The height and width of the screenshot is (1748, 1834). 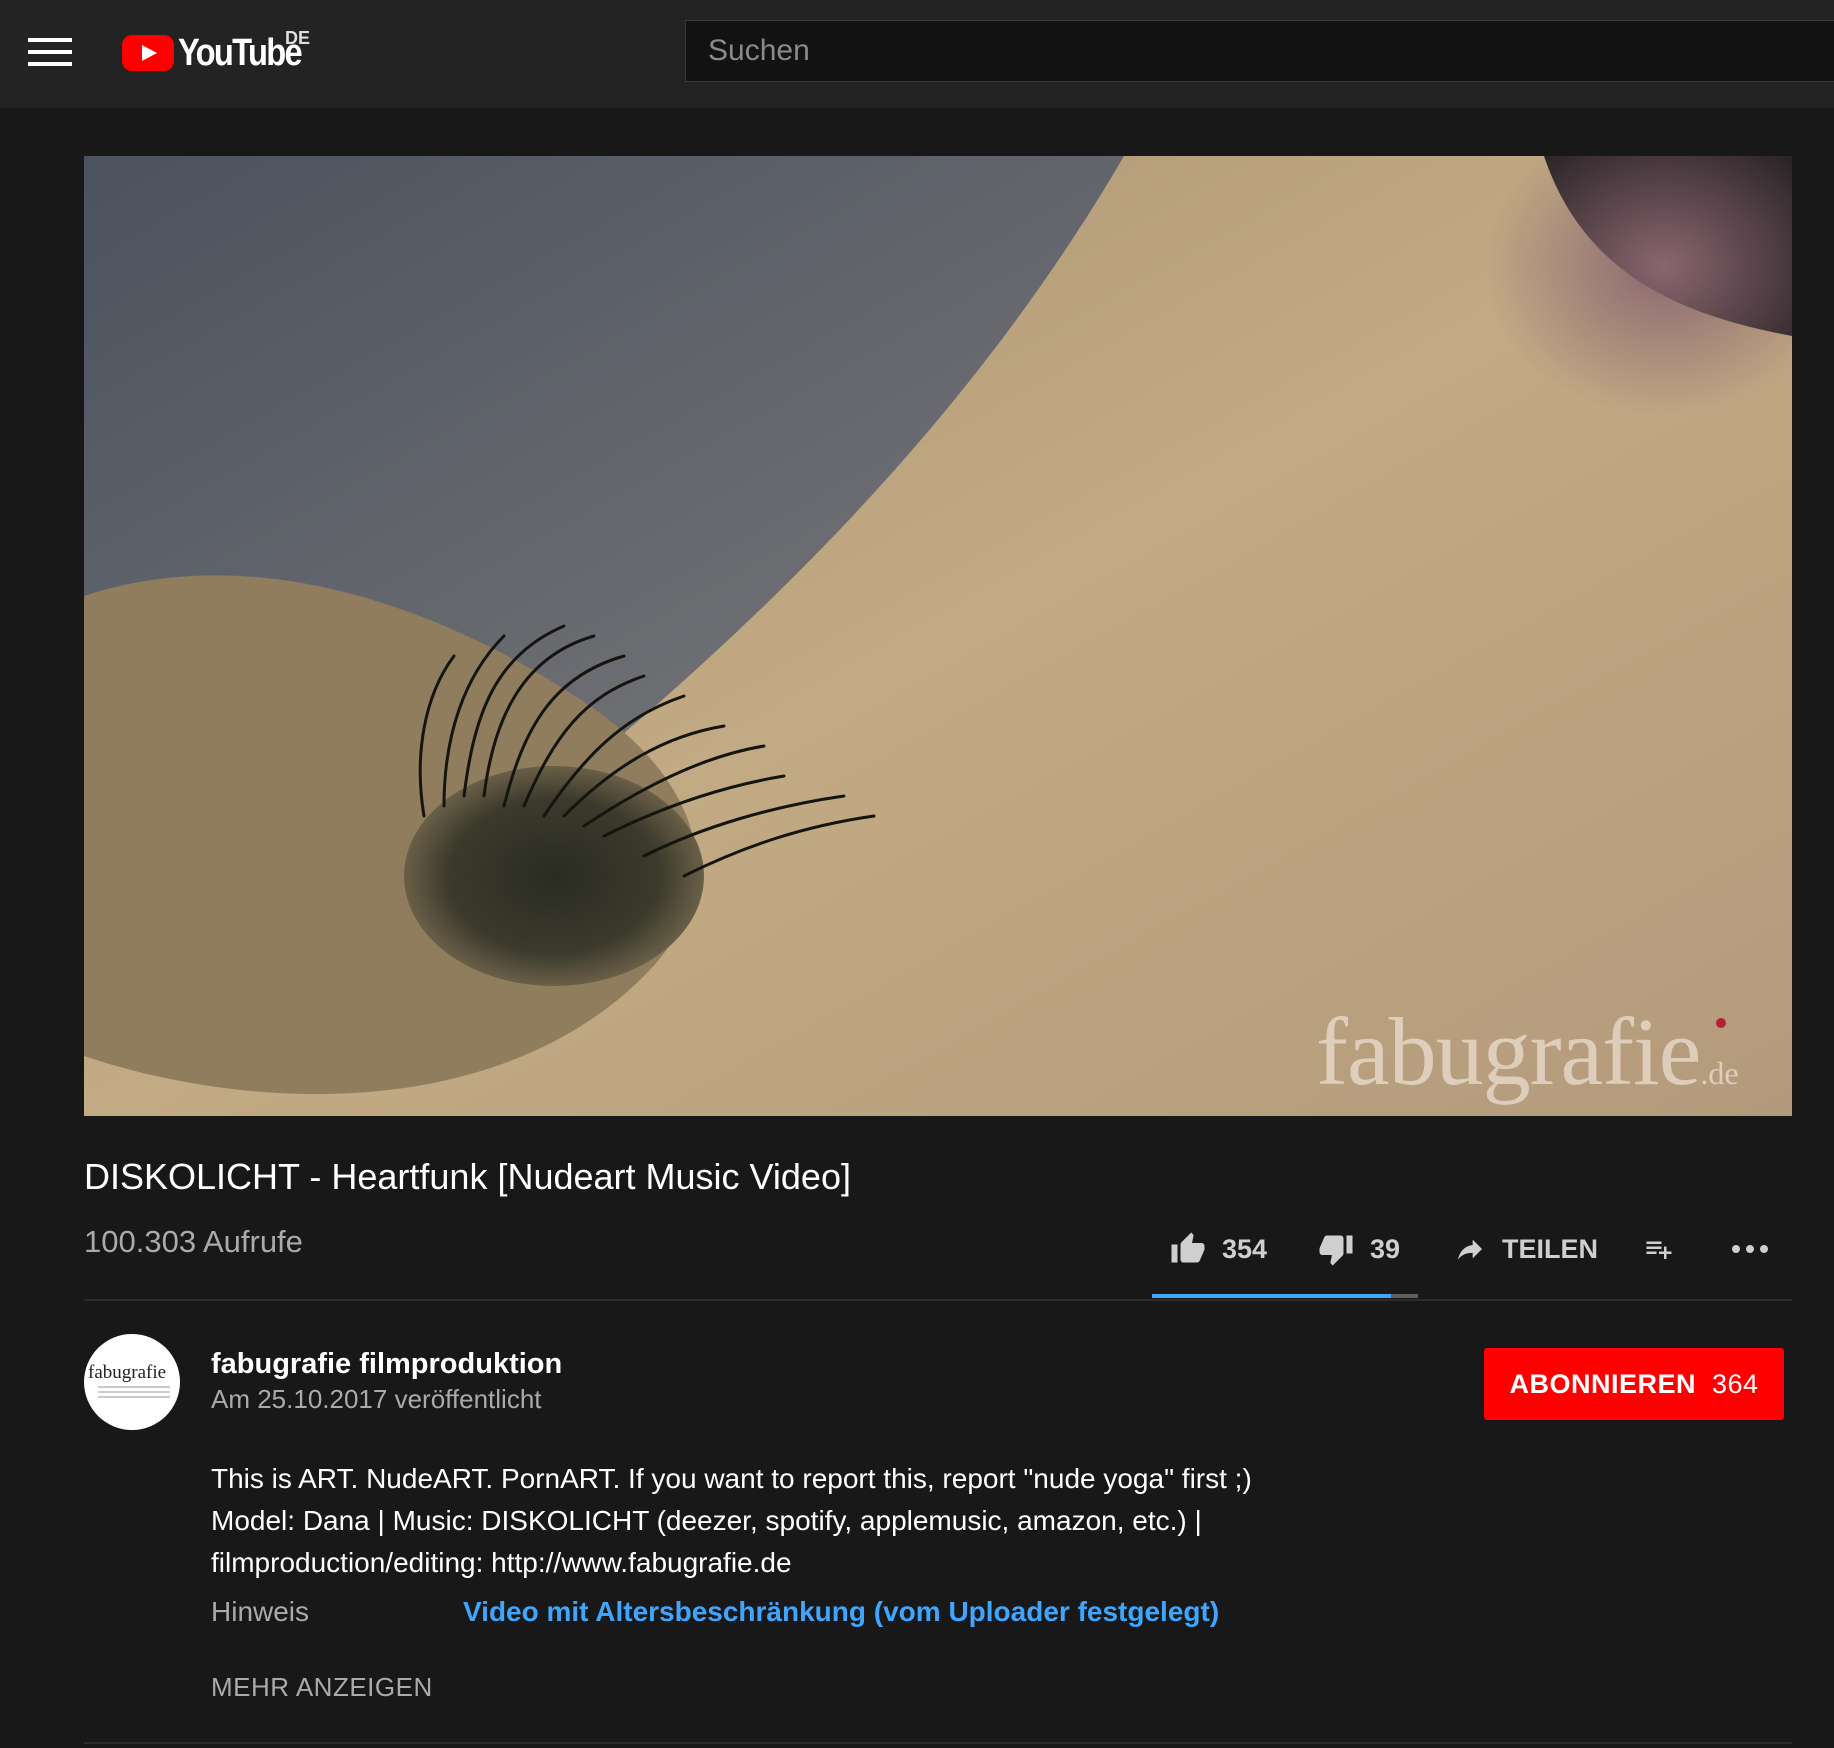 I want to click on search-input, so click(x=1260, y=51).